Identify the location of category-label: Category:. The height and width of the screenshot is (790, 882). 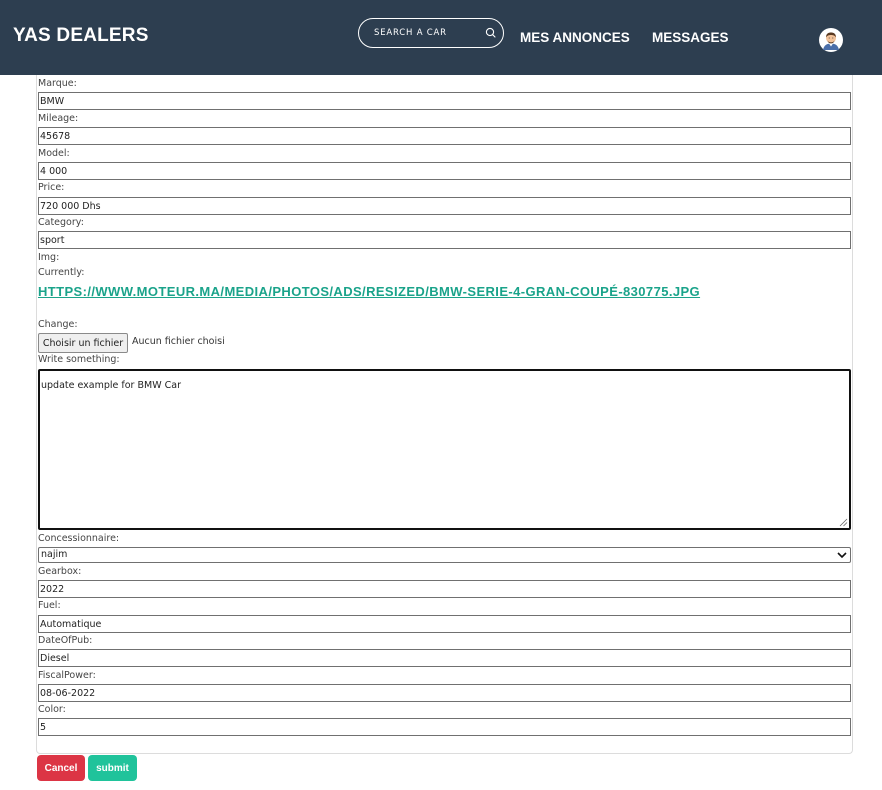
(61, 222).